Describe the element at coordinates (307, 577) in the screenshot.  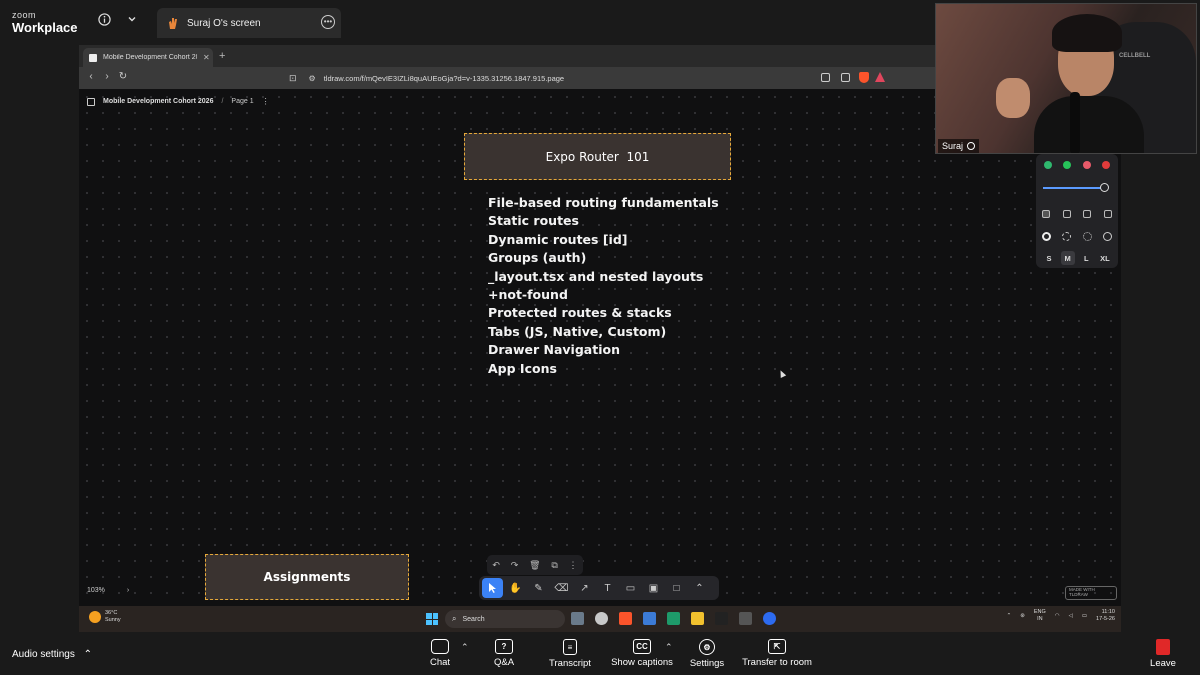
I see `assignments-frame: Assignments` at that location.